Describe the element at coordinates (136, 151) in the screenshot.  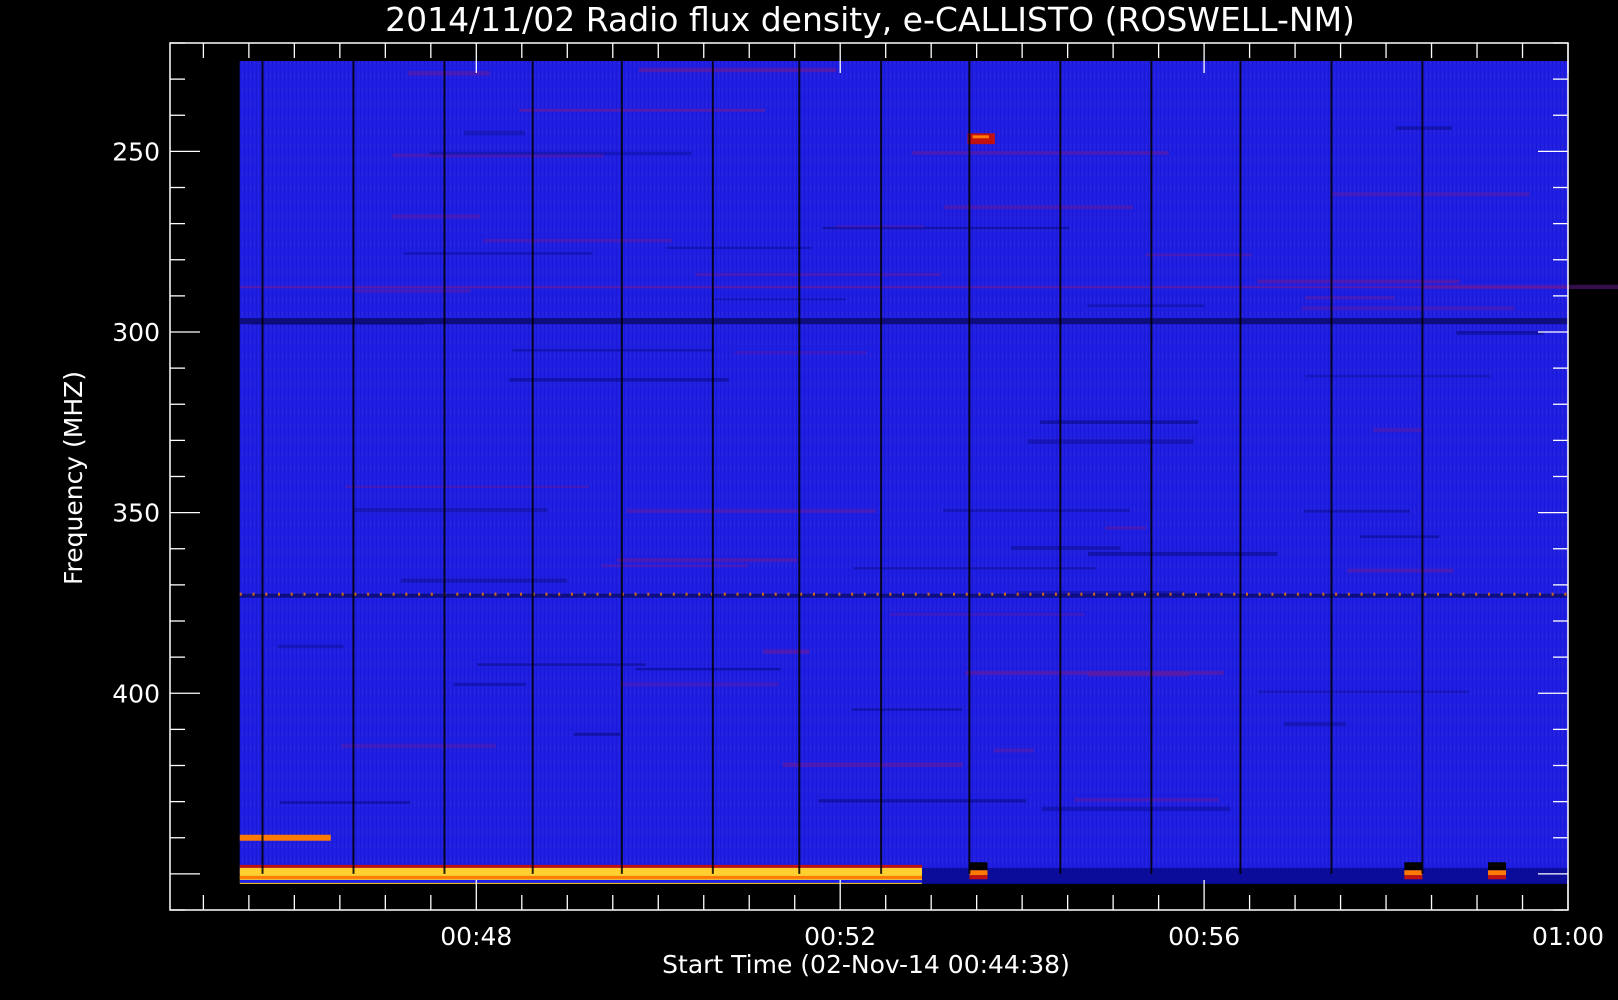
I see `y-tick-label: 250` at that location.